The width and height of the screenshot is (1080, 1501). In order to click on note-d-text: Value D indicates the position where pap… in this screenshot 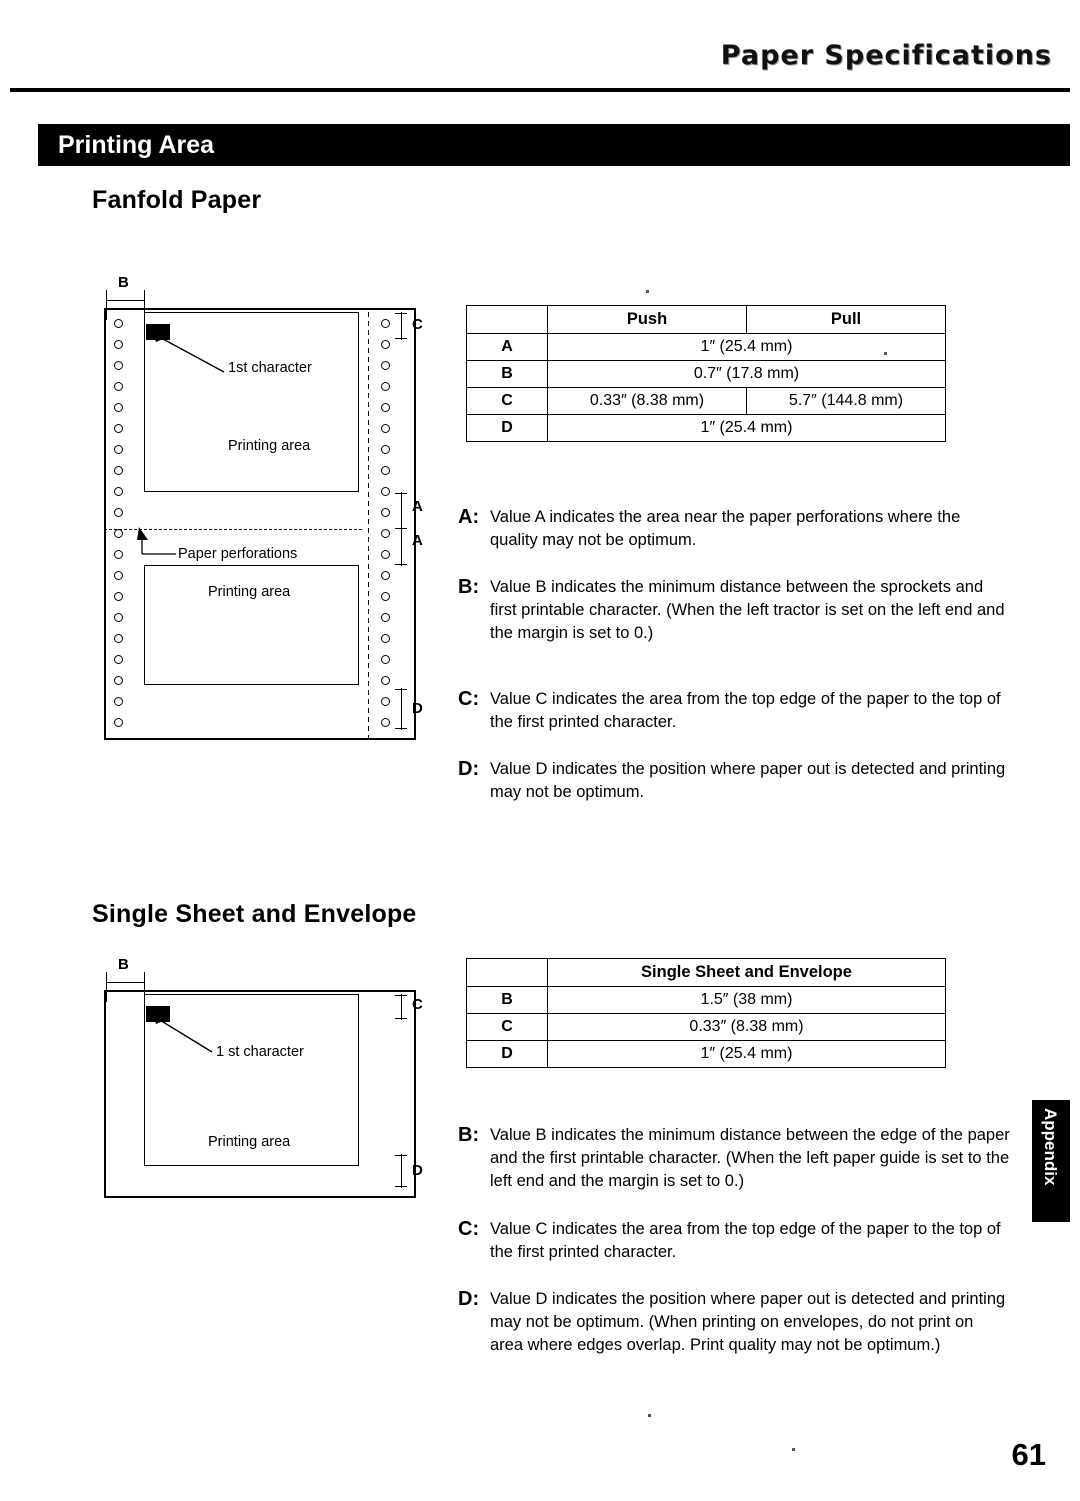, I will do `click(748, 1322)`.